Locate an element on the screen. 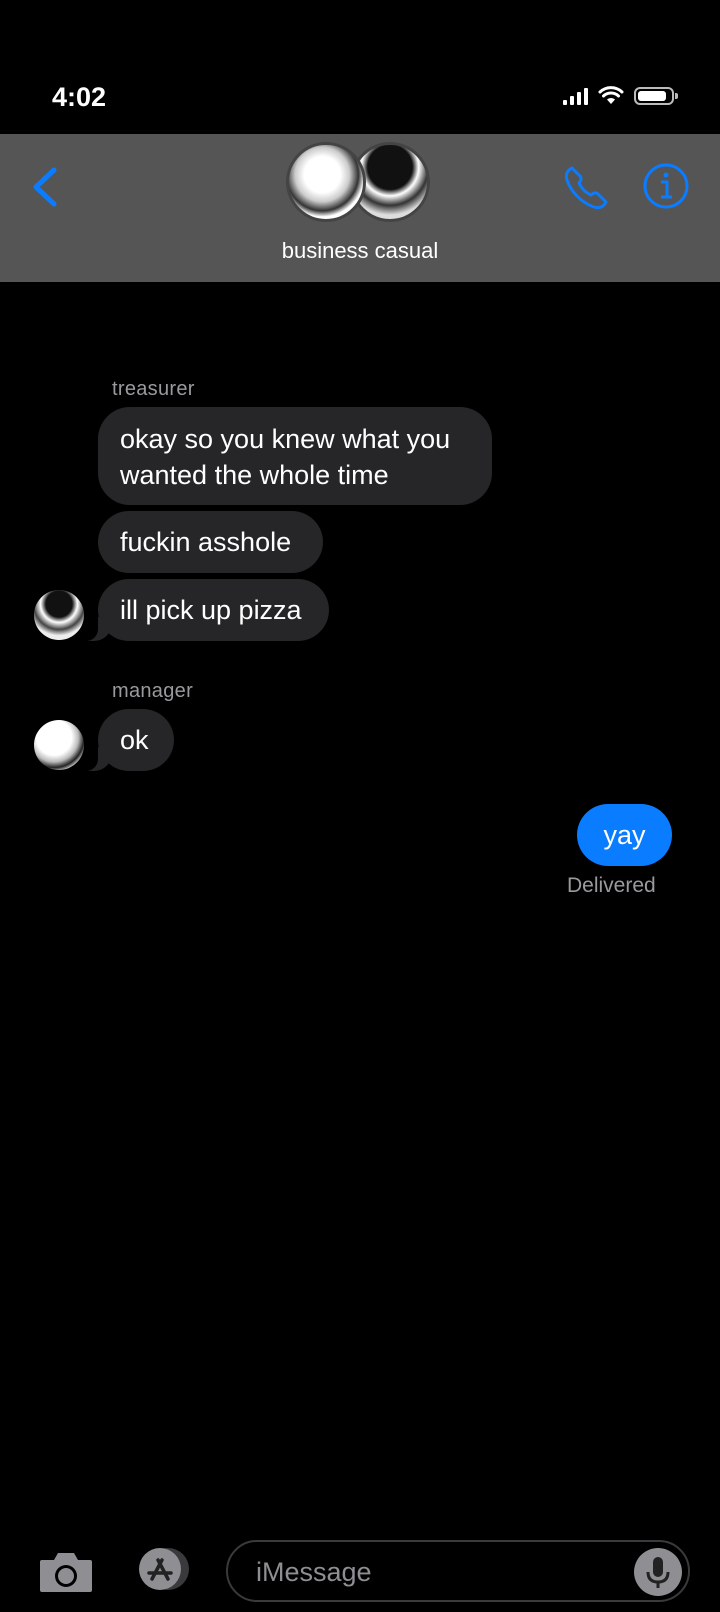  chevron-left-icon is located at coordinates (46, 187).